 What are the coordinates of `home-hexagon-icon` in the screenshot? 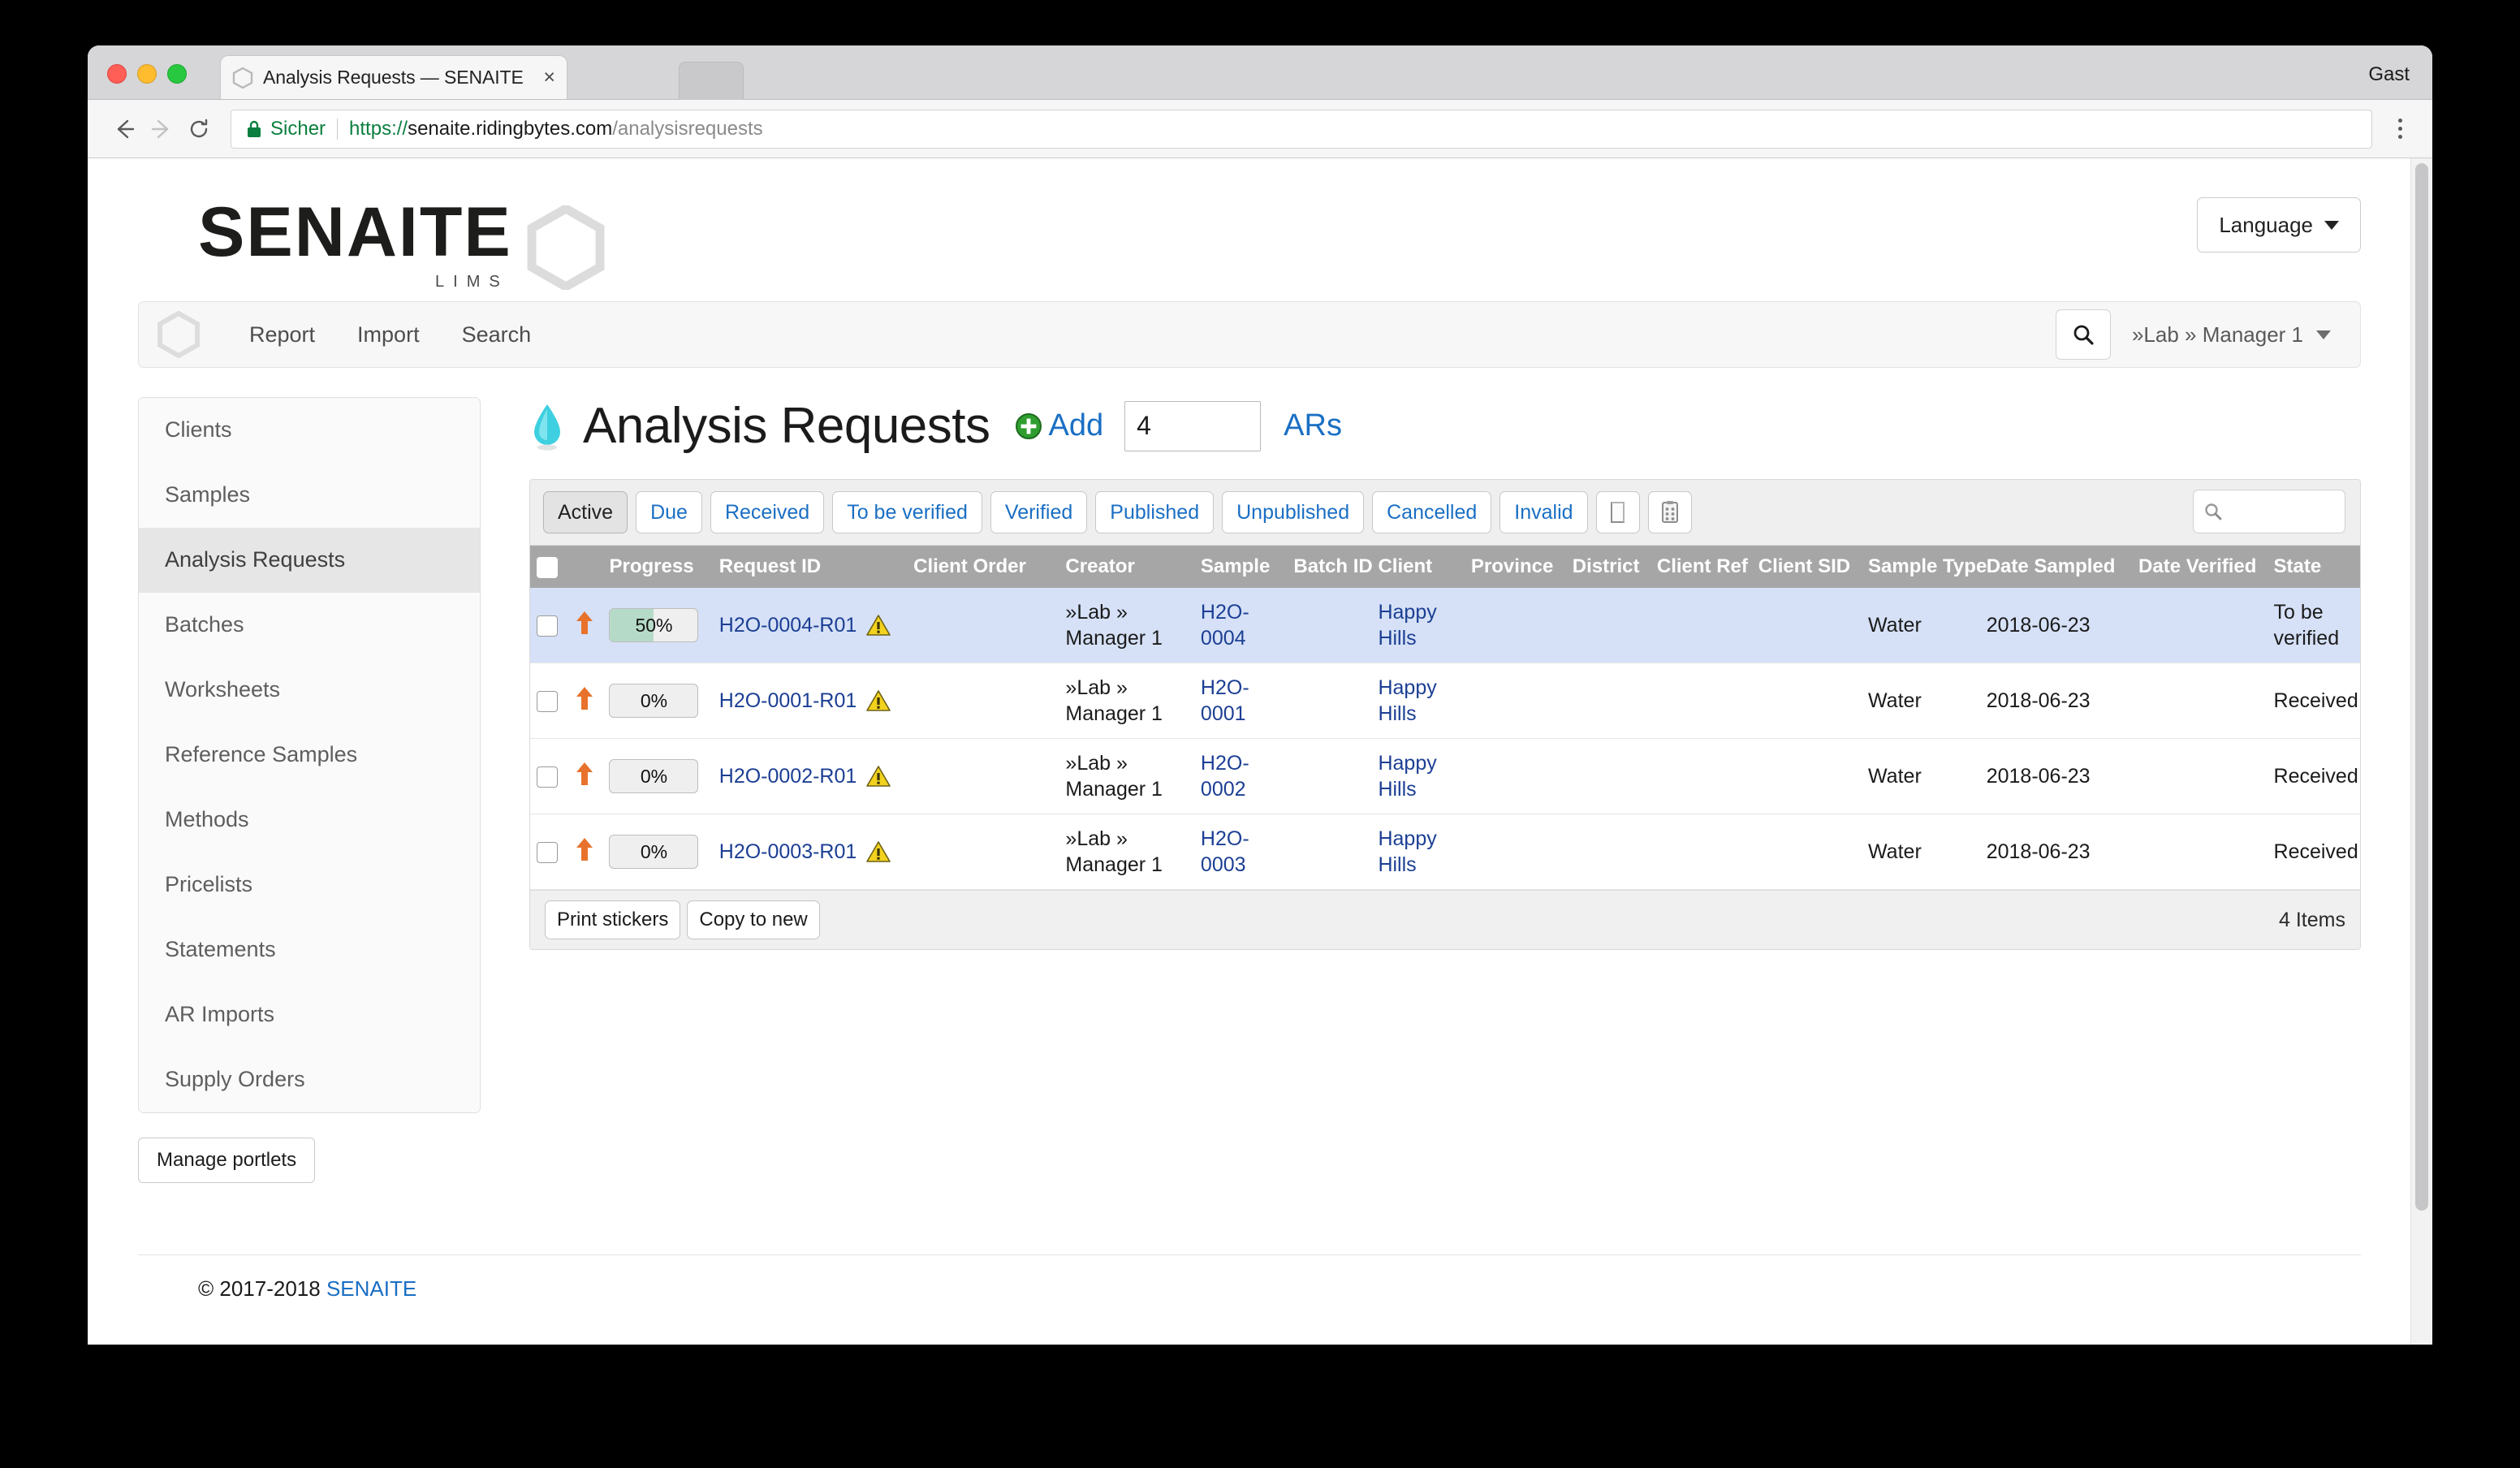 It's located at (179, 334).